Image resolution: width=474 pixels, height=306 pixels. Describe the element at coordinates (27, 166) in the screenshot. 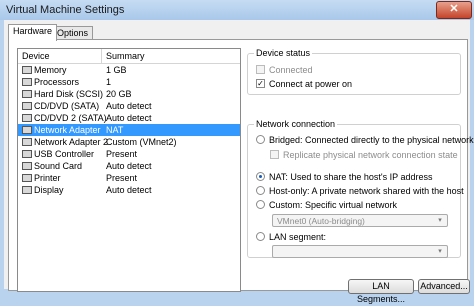

I see `sound-card-icon` at that location.